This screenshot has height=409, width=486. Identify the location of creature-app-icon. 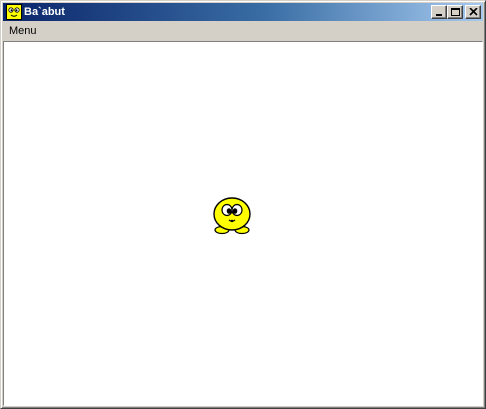
(14, 12).